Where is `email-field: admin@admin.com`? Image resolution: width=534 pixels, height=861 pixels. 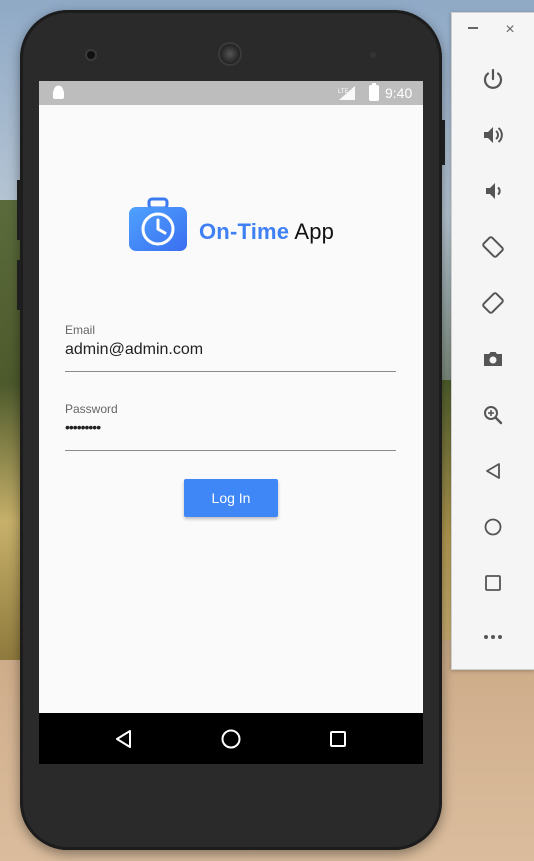
email-field: admin@admin.com is located at coordinates (134, 350).